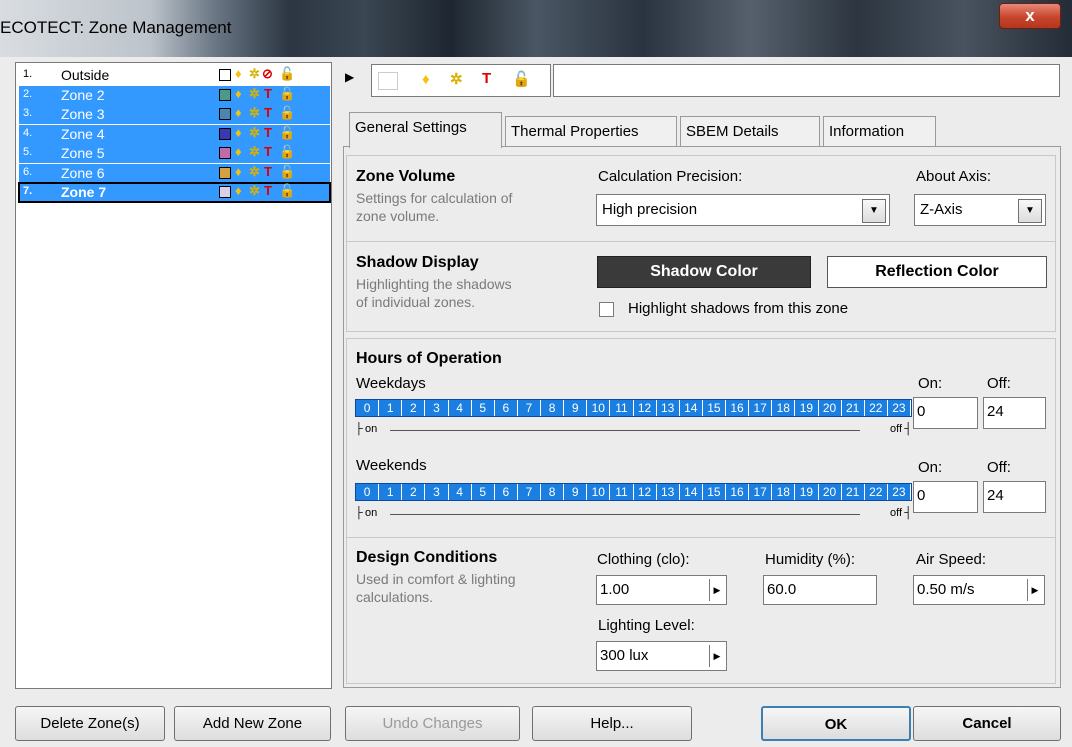 This screenshot has height=747, width=1072. Describe the element at coordinates (461, 80) in the screenshot. I see `zone-attributes-strip: ♦ ✲ T 🔓` at that location.